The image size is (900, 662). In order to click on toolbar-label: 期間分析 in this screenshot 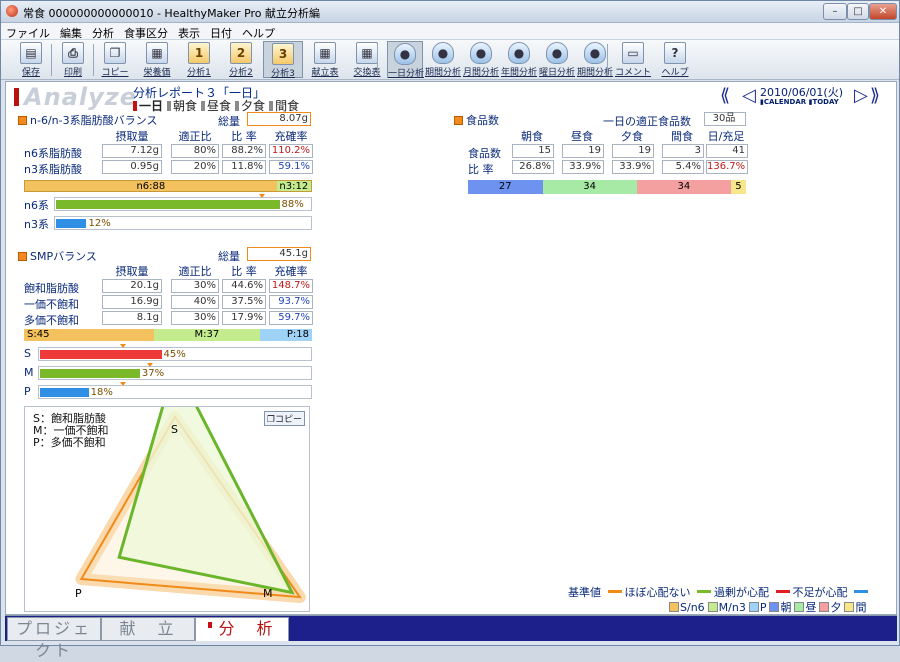, I will do `click(443, 73)`.